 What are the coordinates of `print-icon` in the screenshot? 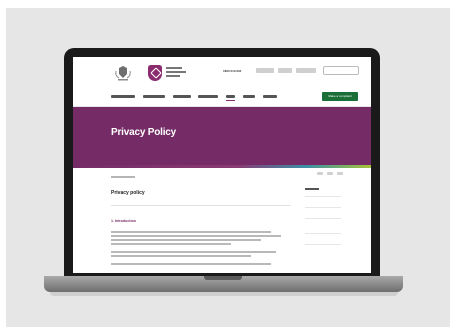 It's located at (330, 173).